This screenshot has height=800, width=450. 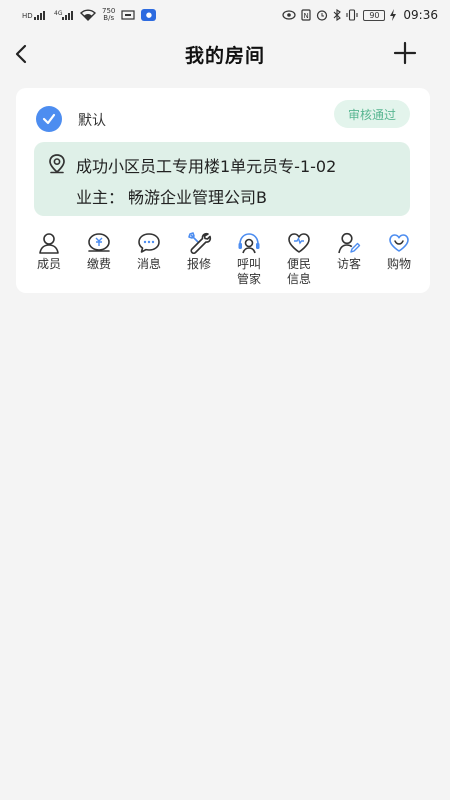 What do you see at coordinates (200, 243) in the screenshot?
I see `repair-icon` at bounding box center [200, 243].